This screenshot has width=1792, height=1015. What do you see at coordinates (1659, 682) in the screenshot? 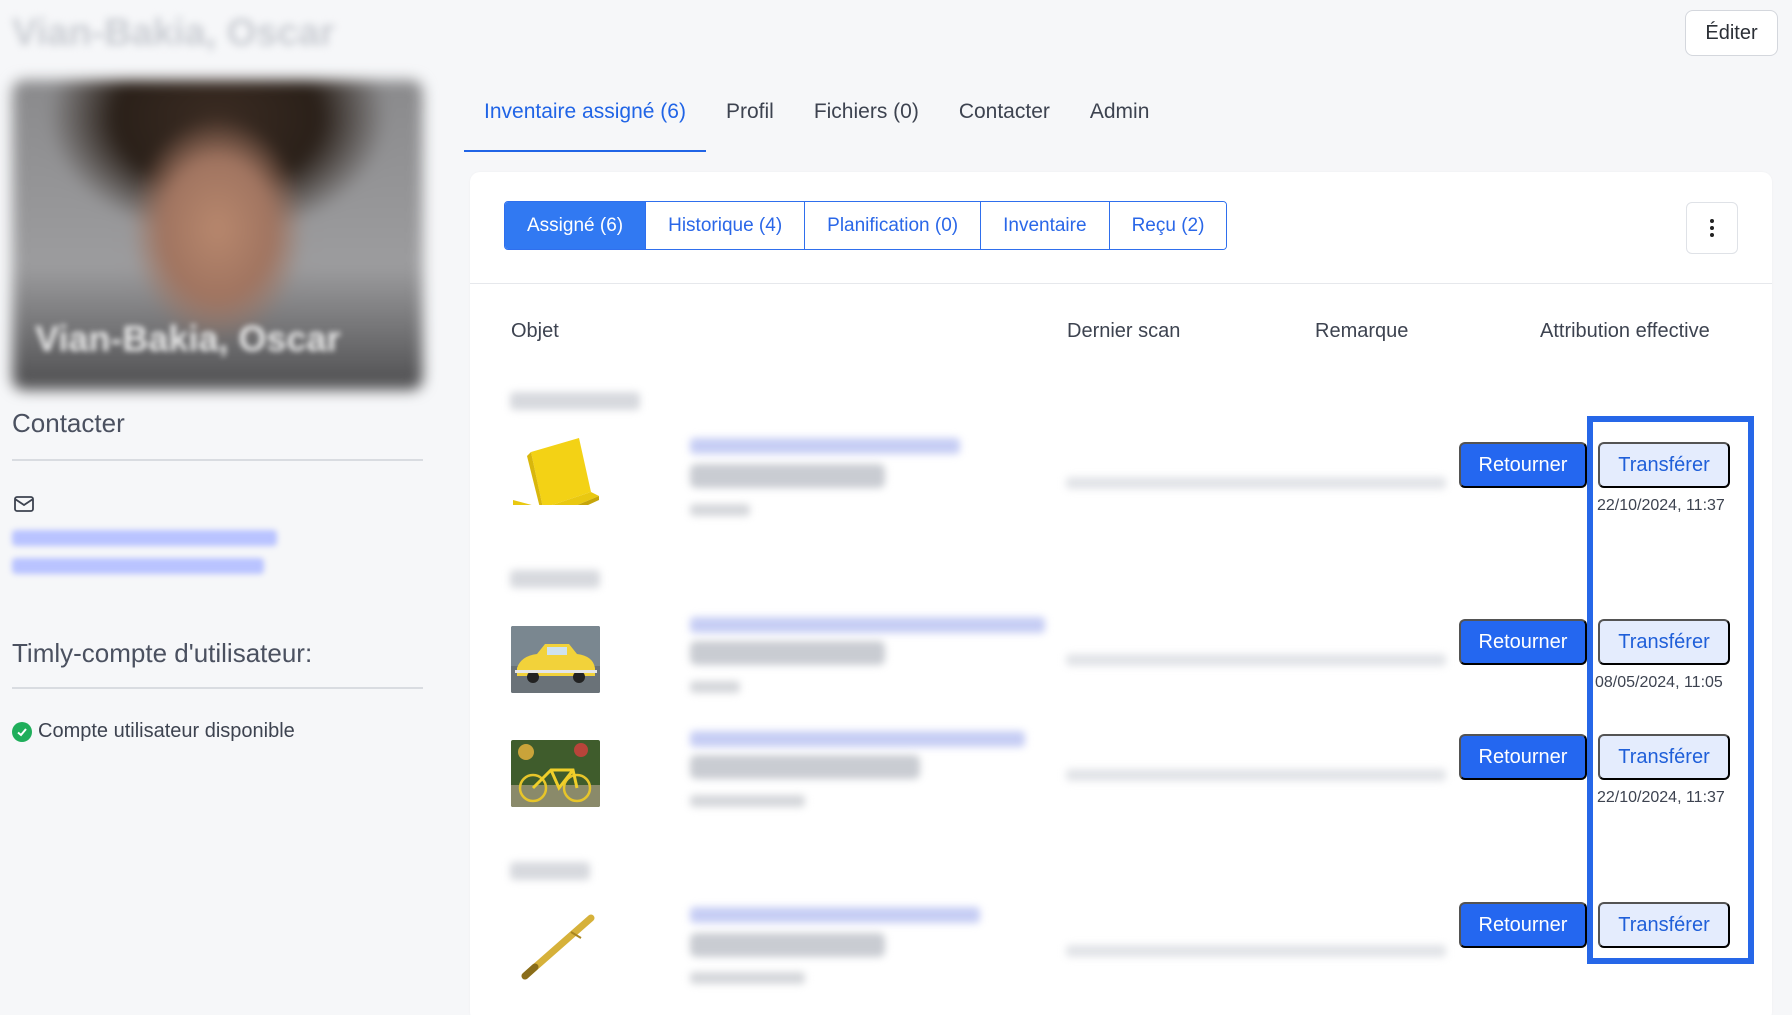
I see `assignment-date: 08/05/2024, 11:05` at bounding box center [1659, 682].